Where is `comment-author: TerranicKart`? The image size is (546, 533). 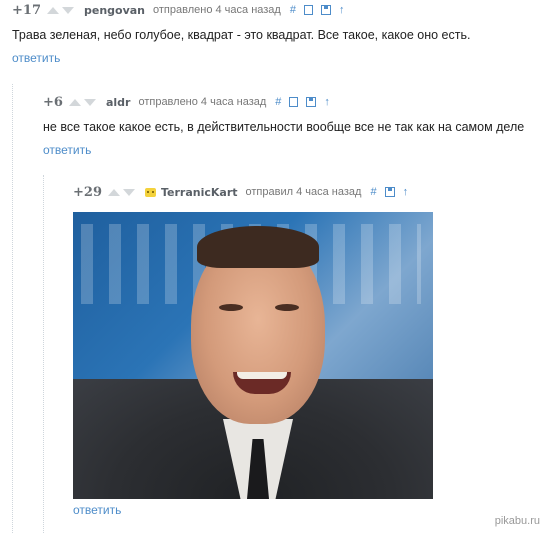 comment-author: TerranicKart is located at coordinates (199, 192).